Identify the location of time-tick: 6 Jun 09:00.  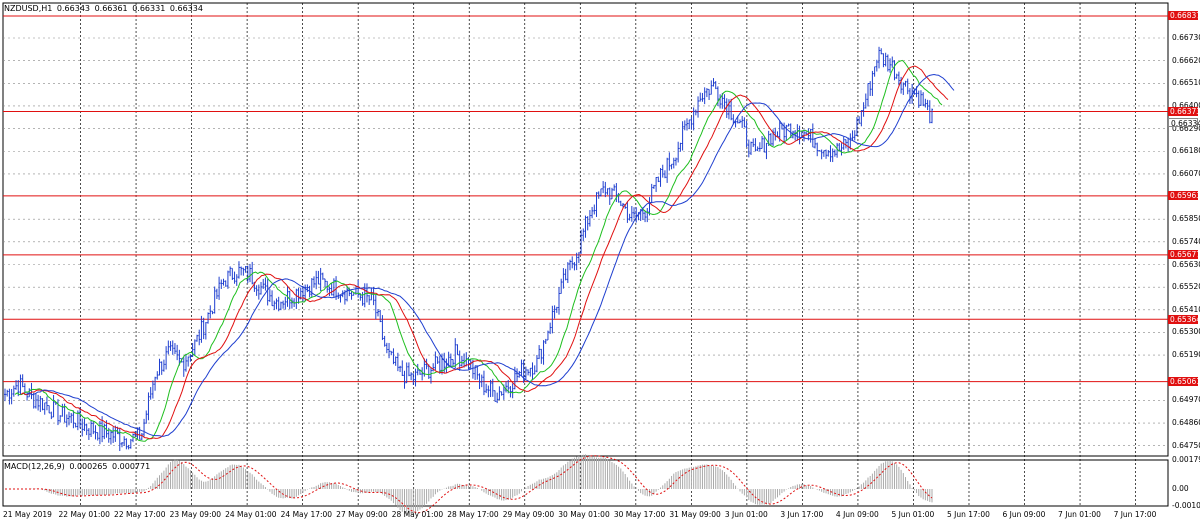
(1024, 514).